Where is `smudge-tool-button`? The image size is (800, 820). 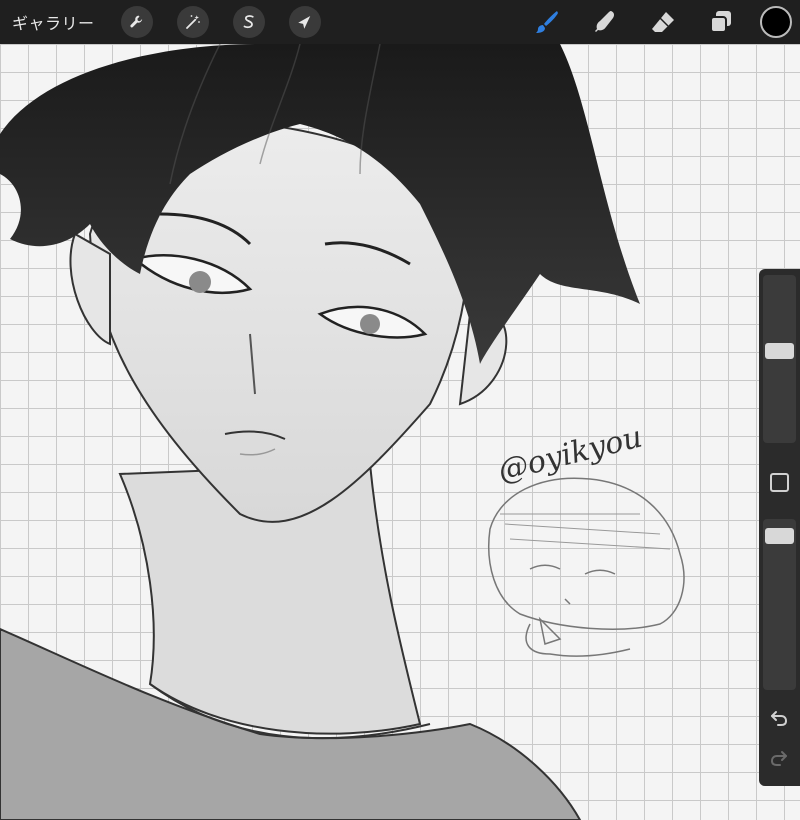 smudge-tool-button is located at coordinates (605, 22).